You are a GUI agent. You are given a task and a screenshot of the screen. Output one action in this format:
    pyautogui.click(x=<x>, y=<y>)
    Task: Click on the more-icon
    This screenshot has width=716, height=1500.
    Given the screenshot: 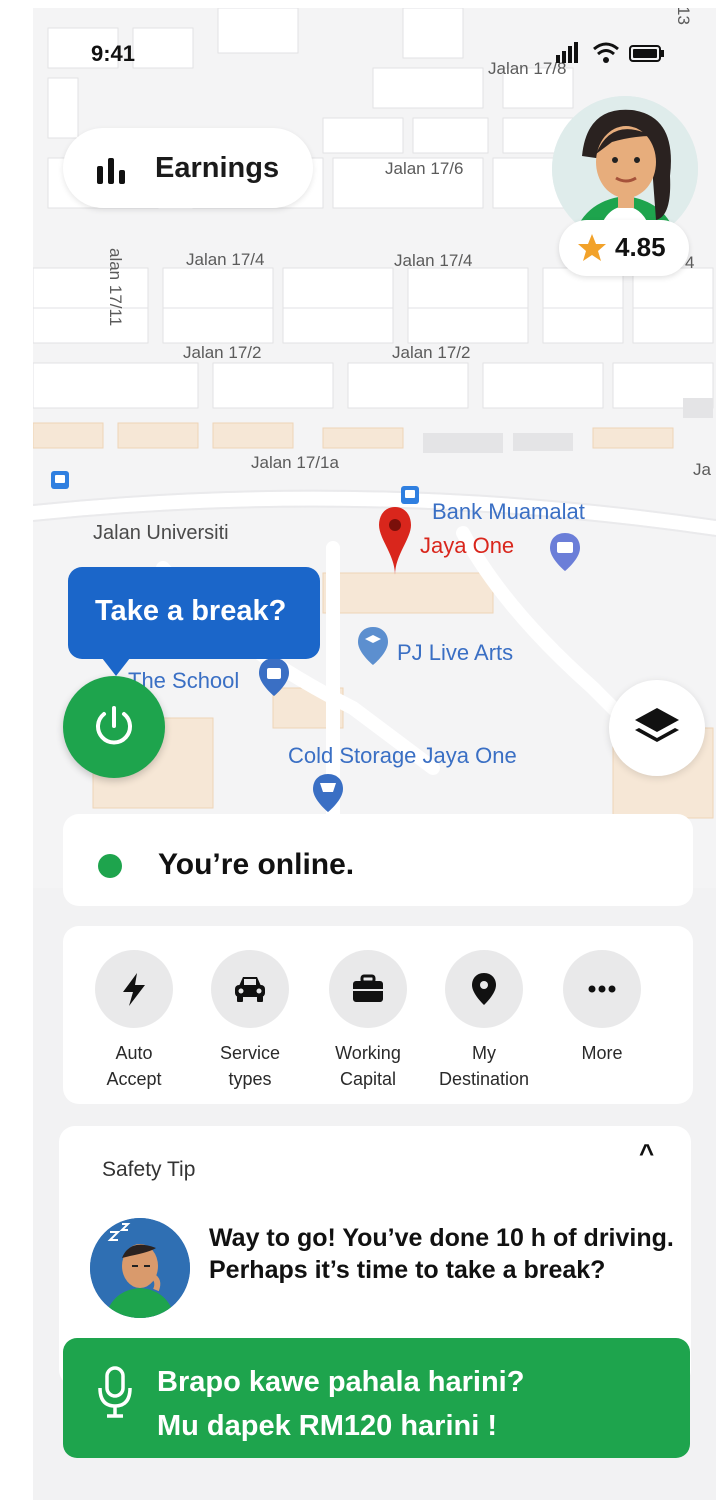 What is the action you would take?
    pyautogui.click(x=602, y=989)
    